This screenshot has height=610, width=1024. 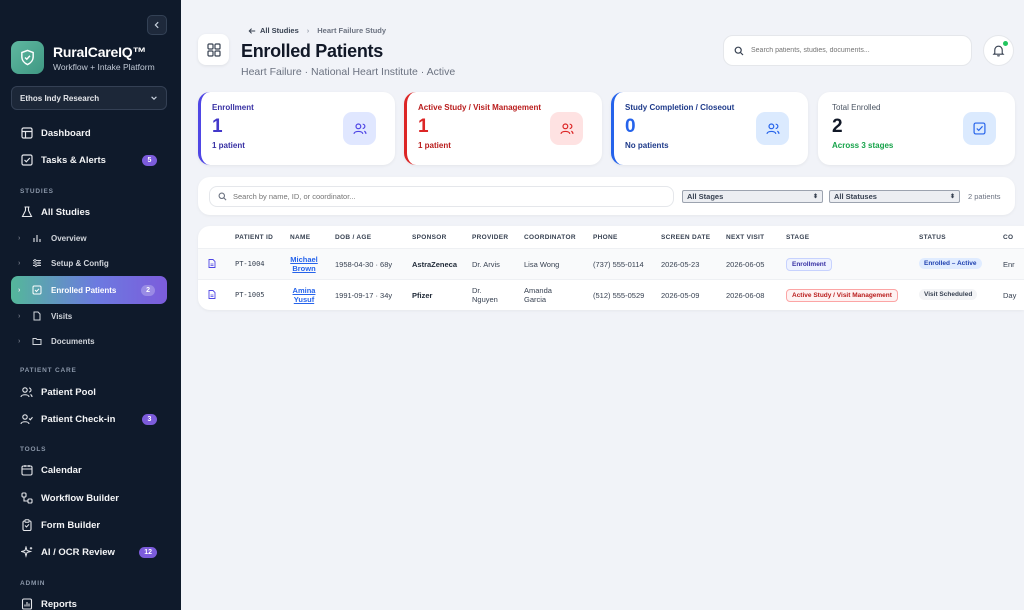 What do you see at coordinates (26, 552) in the screenshot?
I see `sparkles-icon` at bounding box center [26, 552].